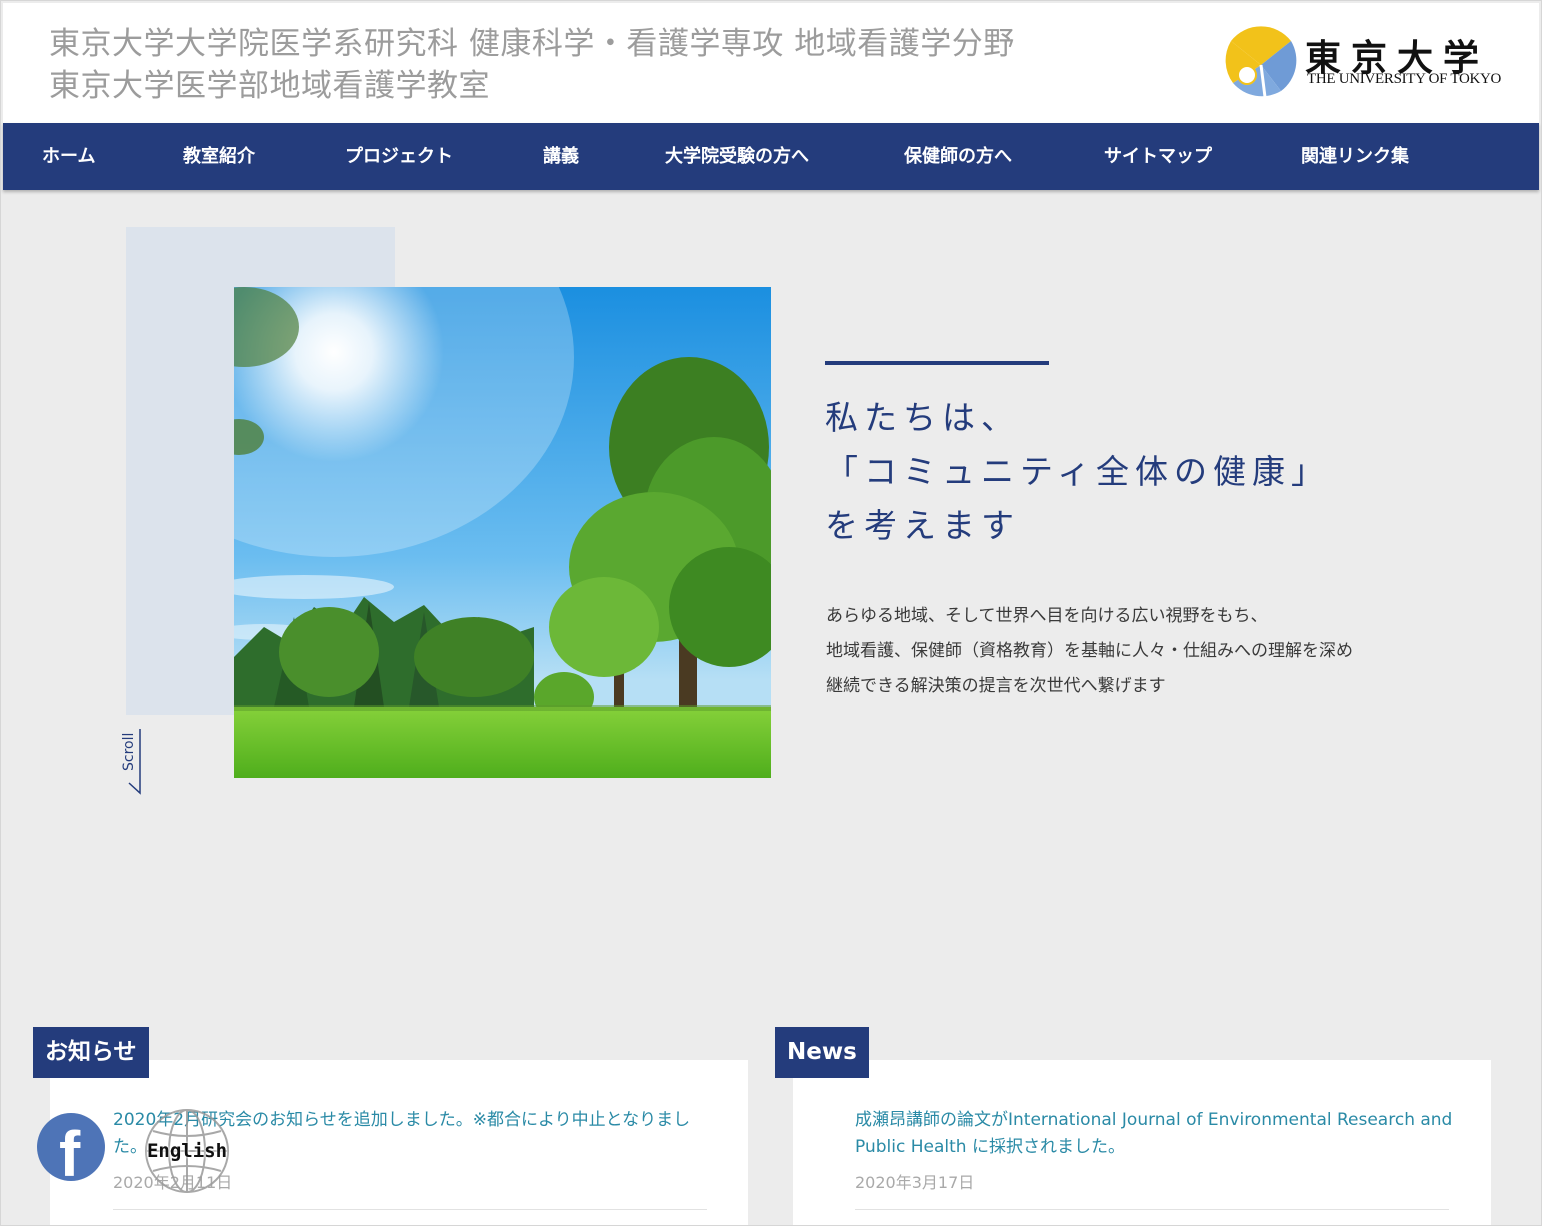 Image resolution: width=1542 pixels, height=1226 pixels. I want to click on facebook-button: f, so click(71, 1147).